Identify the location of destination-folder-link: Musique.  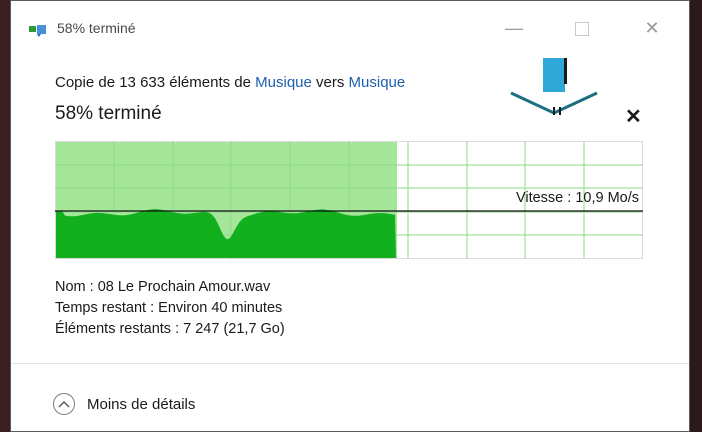
(377, 82).